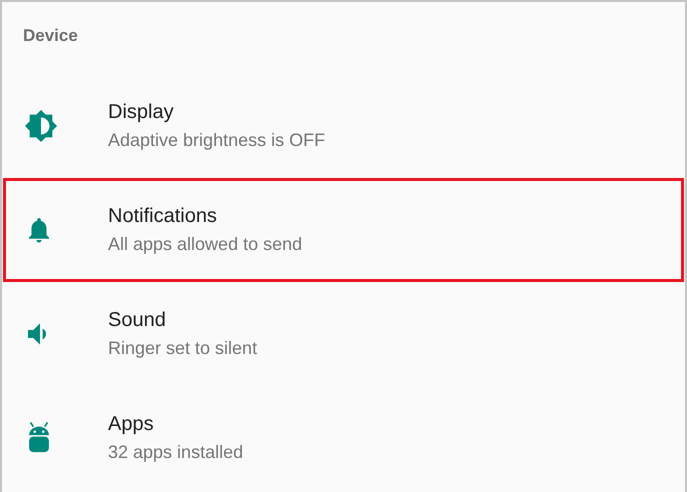 The width and height of the screenshot is (687, 492). I want to click on item-subtitle: All apps allowed to send, so click(205, 244).